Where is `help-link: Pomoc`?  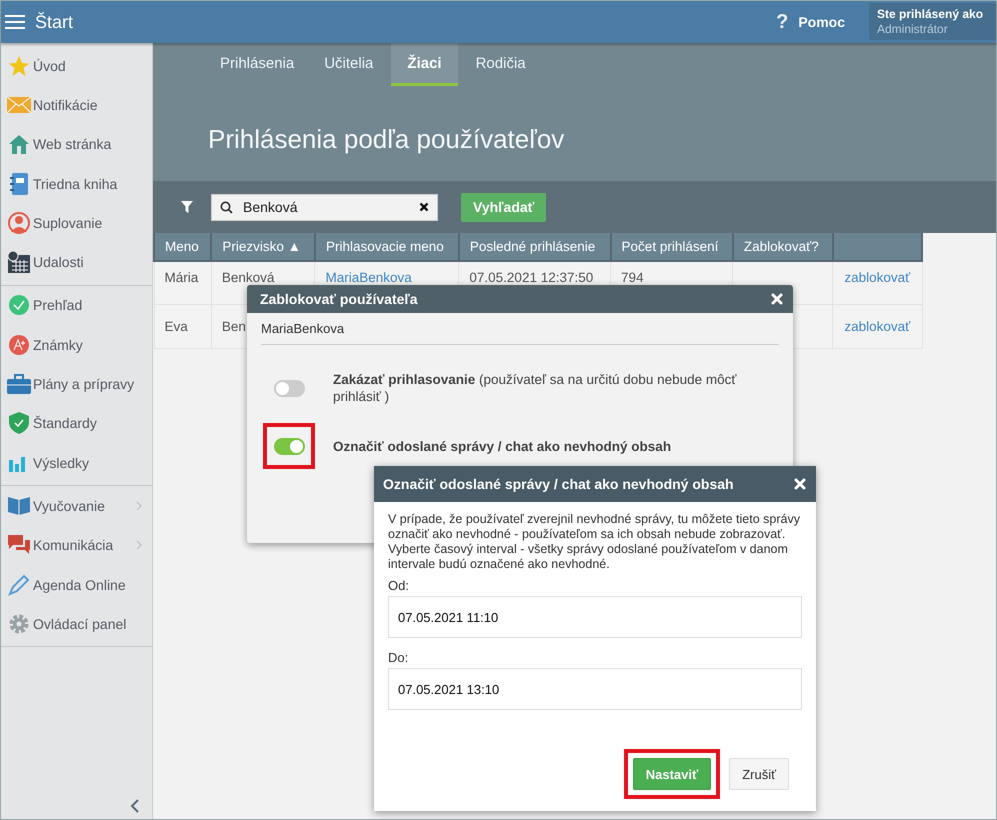 help-link: Pomoc is located at coordinates (821, 22).